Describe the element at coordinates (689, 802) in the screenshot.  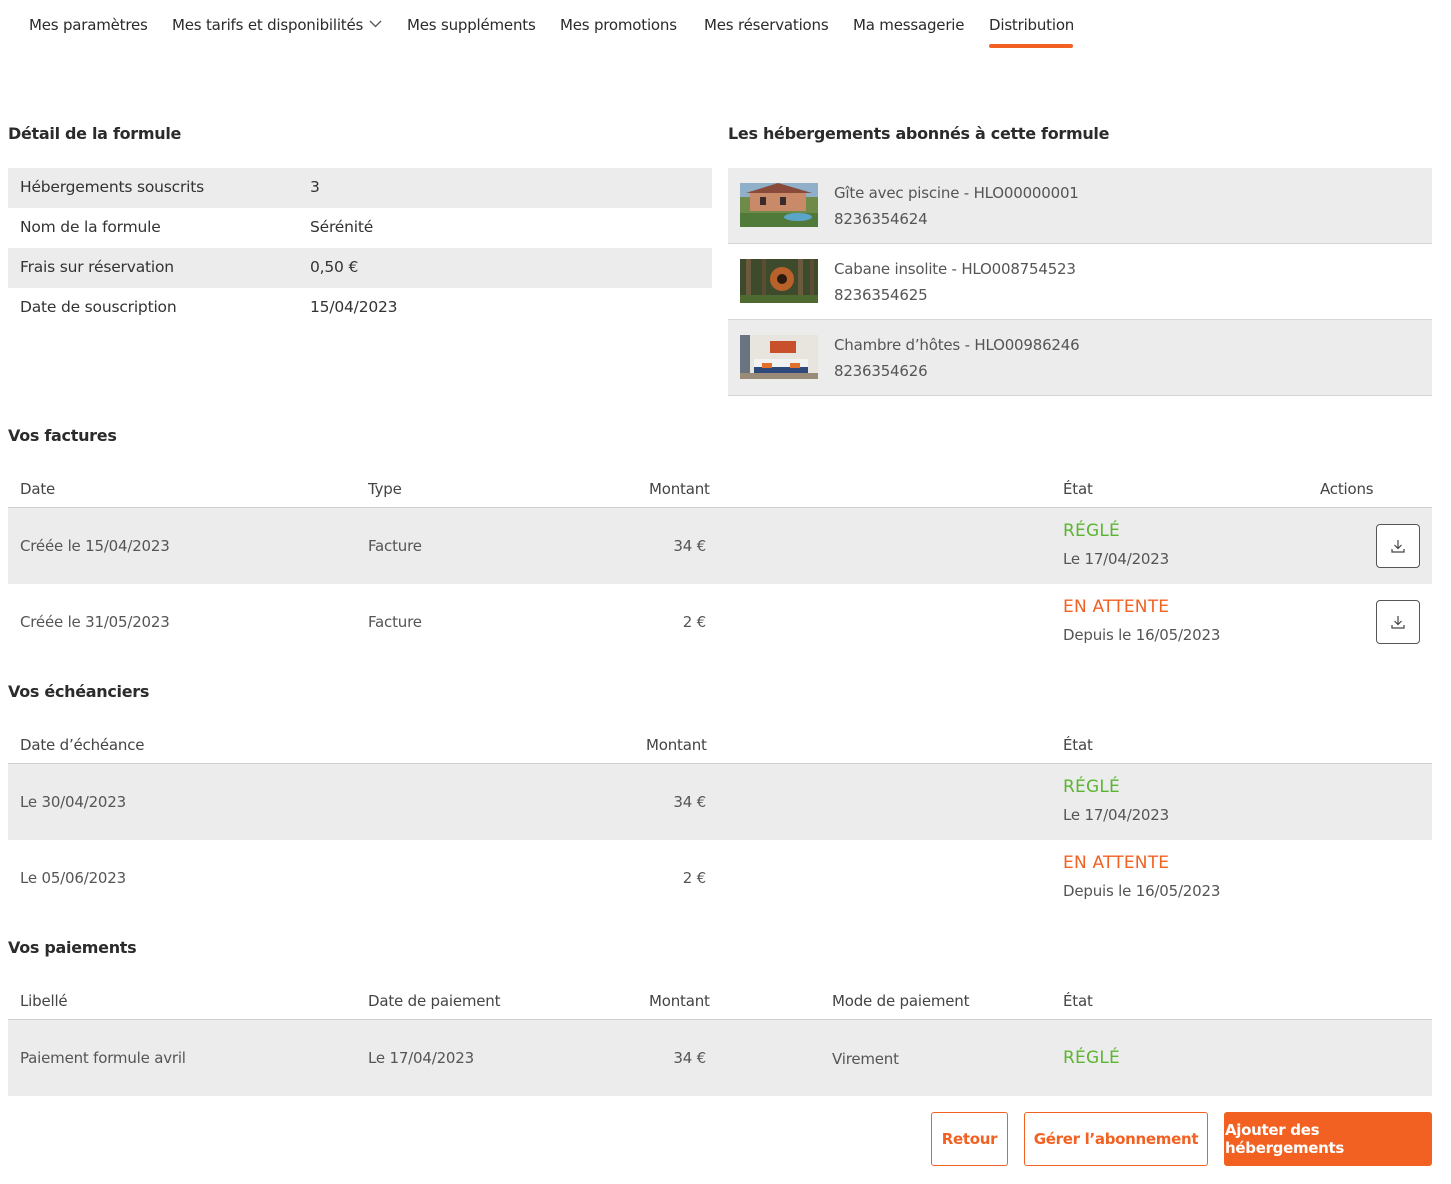
I see `schedule-amount: 34 €` at that location.